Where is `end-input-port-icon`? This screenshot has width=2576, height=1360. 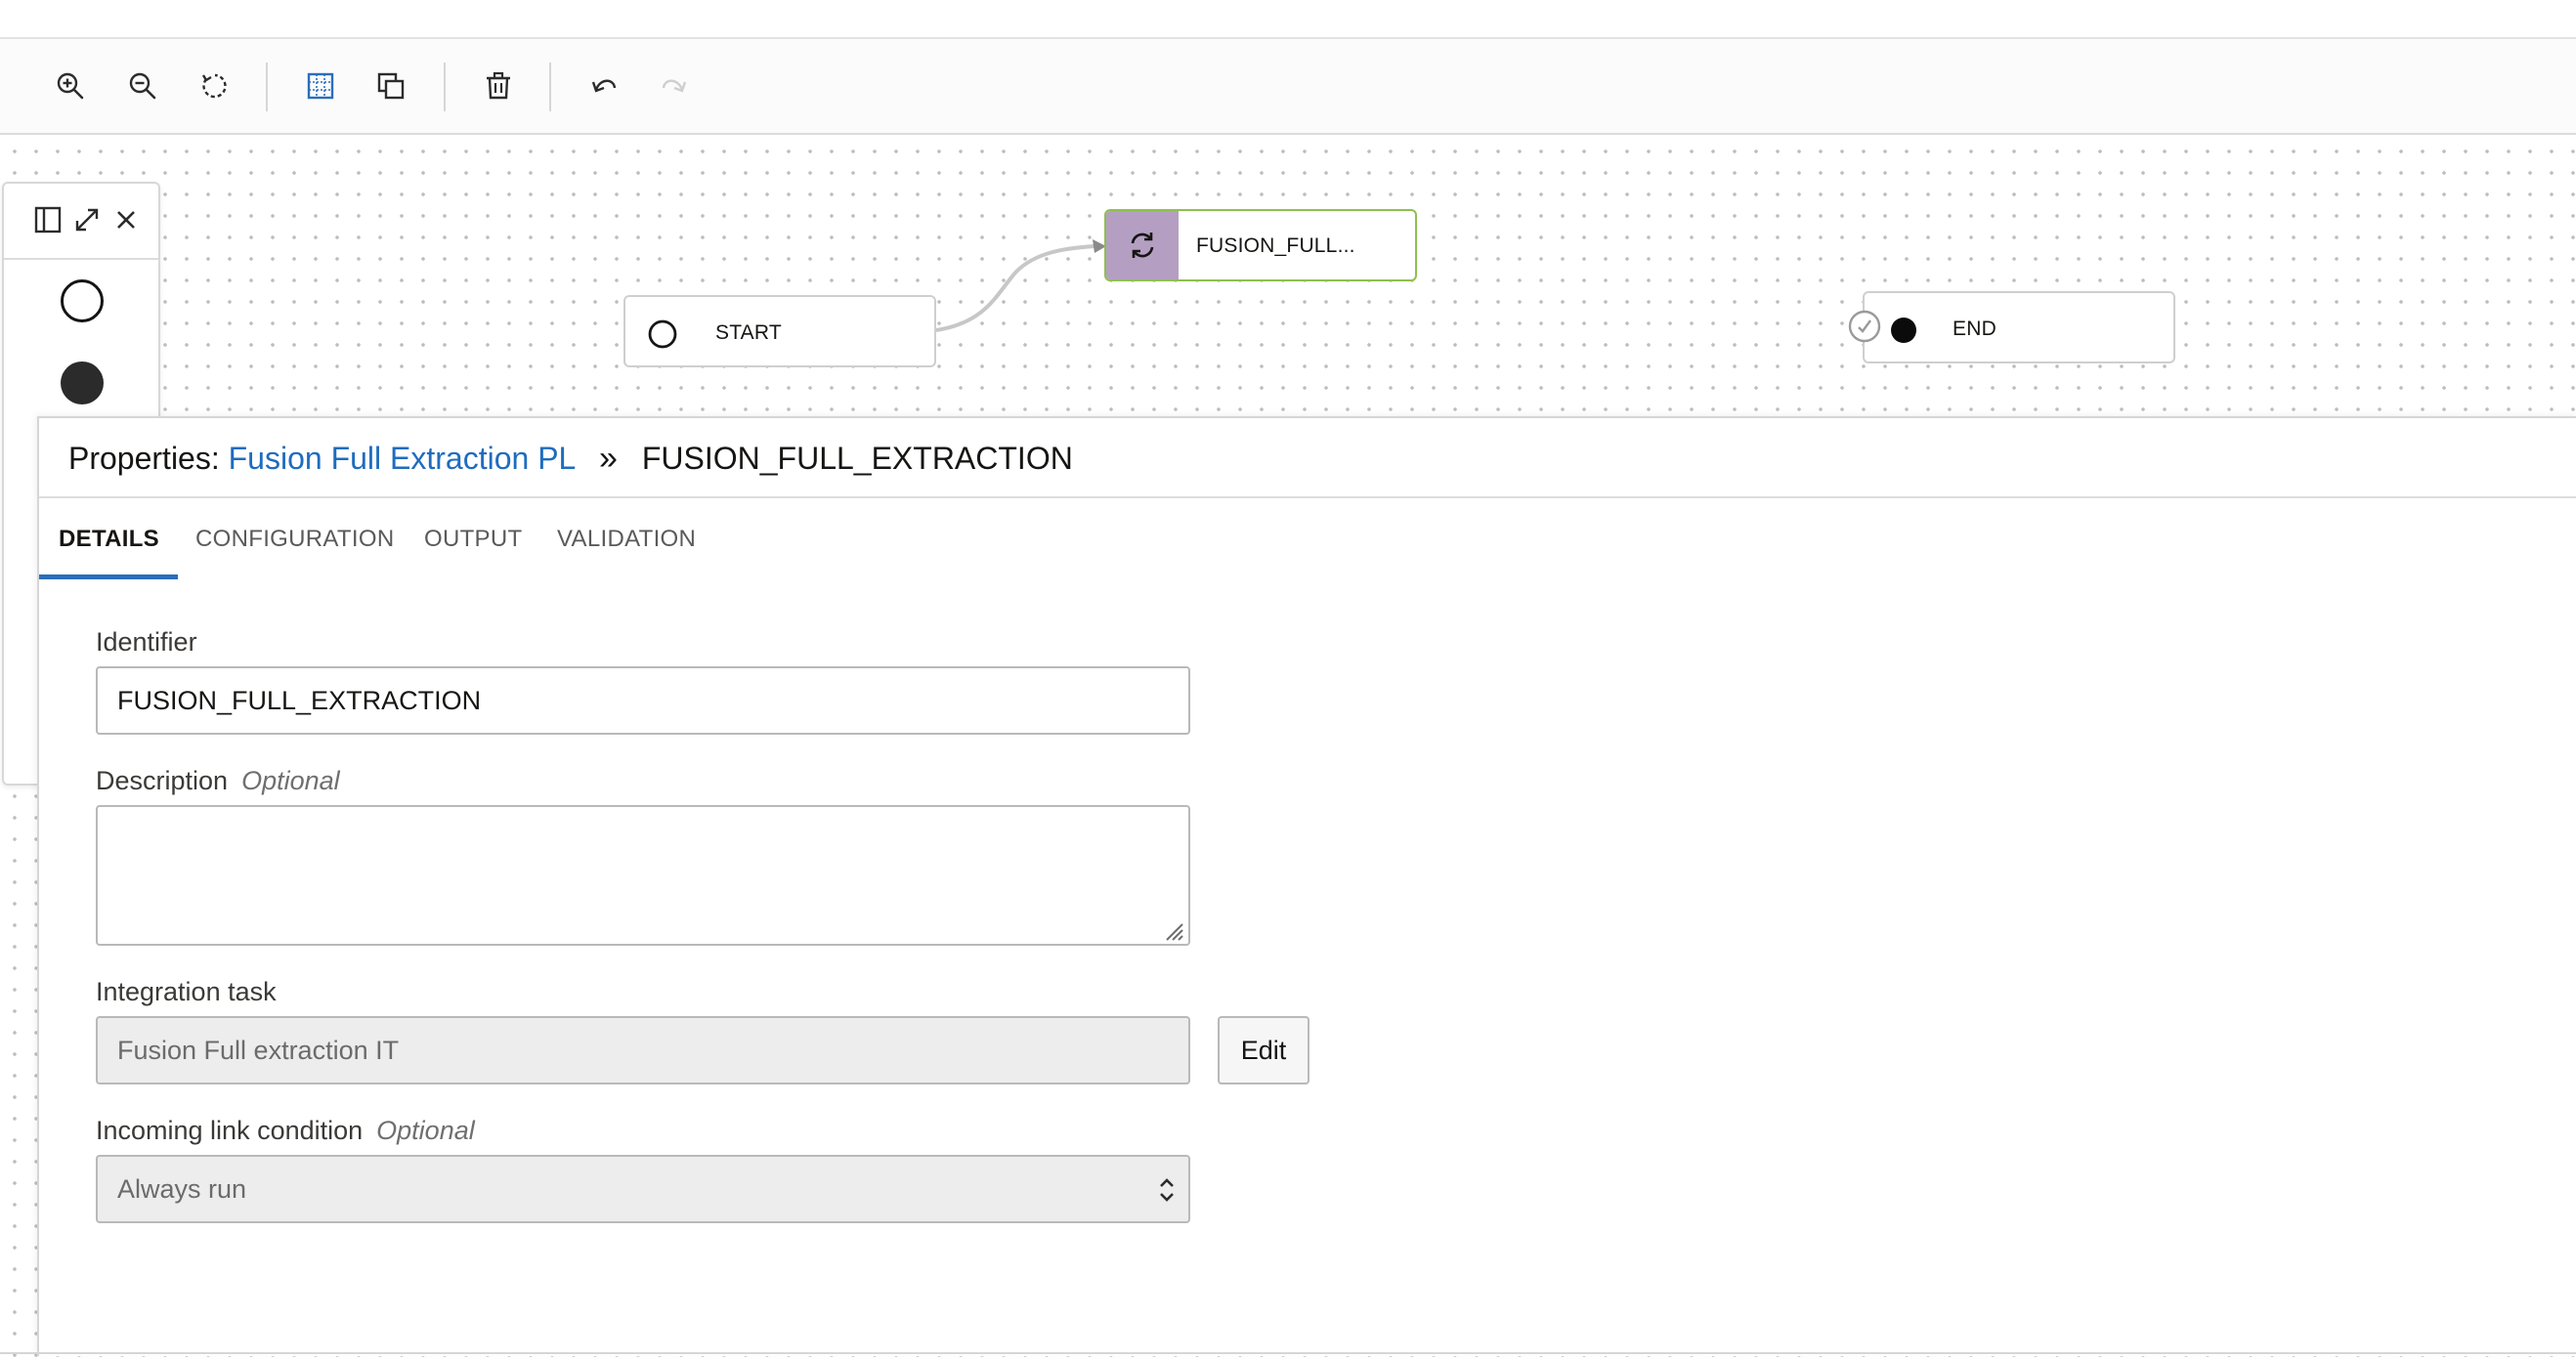
end-input-port-icon is located at coordinates (1865, 326).